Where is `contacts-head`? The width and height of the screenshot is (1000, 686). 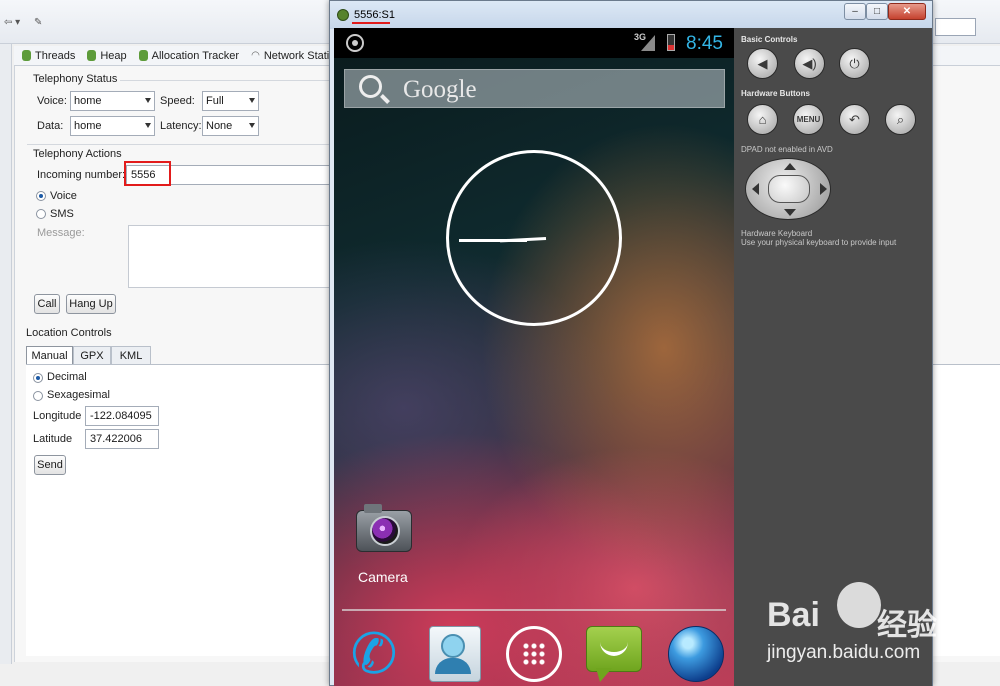 contacts-head is located at coordinates (453, 646).